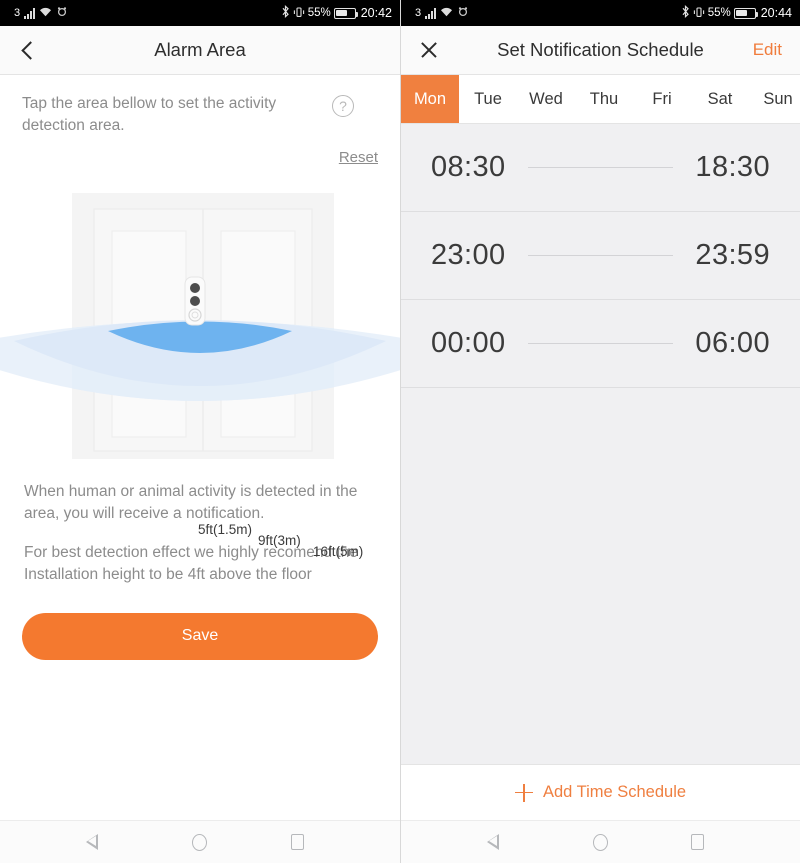 The image size is (800, 863). I want to click on add-time-schedule-label: Add Time Schedule, so click(614, 792).